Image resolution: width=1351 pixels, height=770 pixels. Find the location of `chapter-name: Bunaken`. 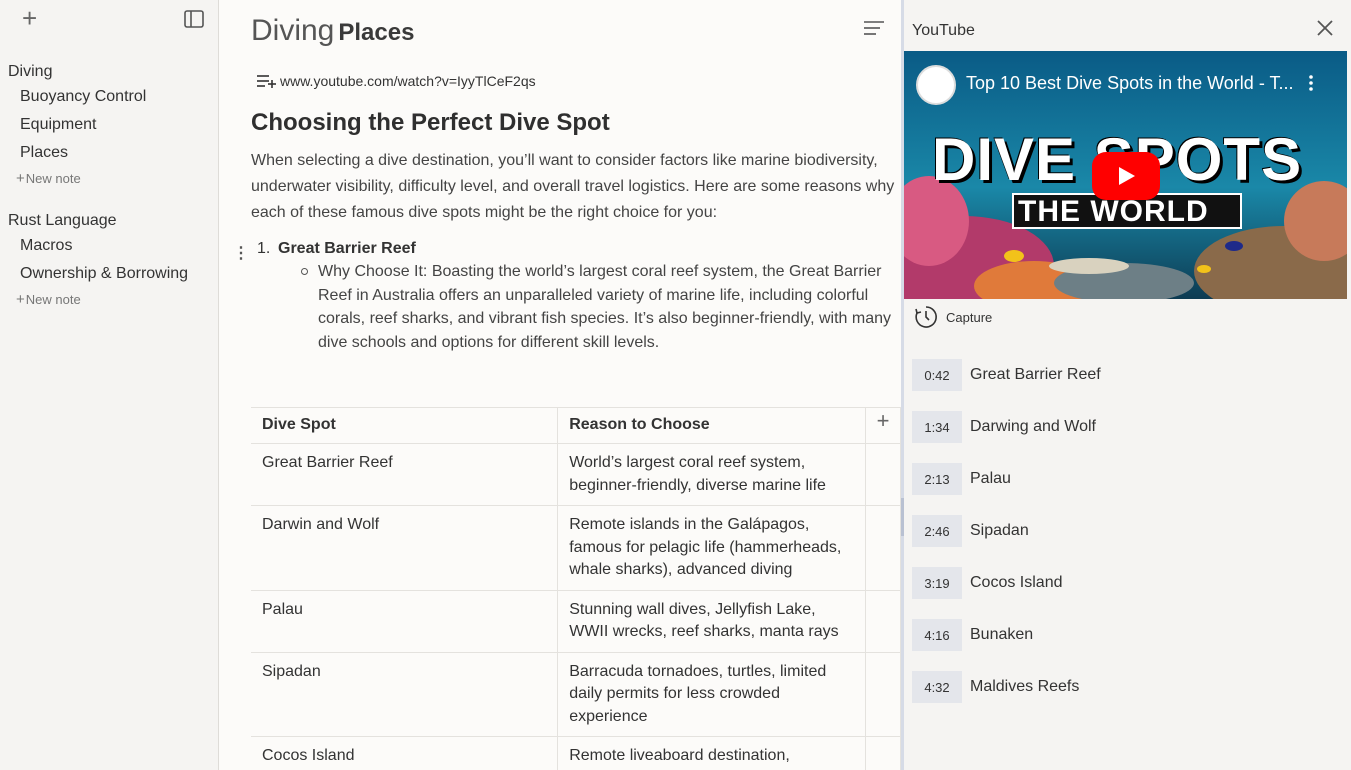

chapter-name: Bunaken is located at coordinates (1002, 634).